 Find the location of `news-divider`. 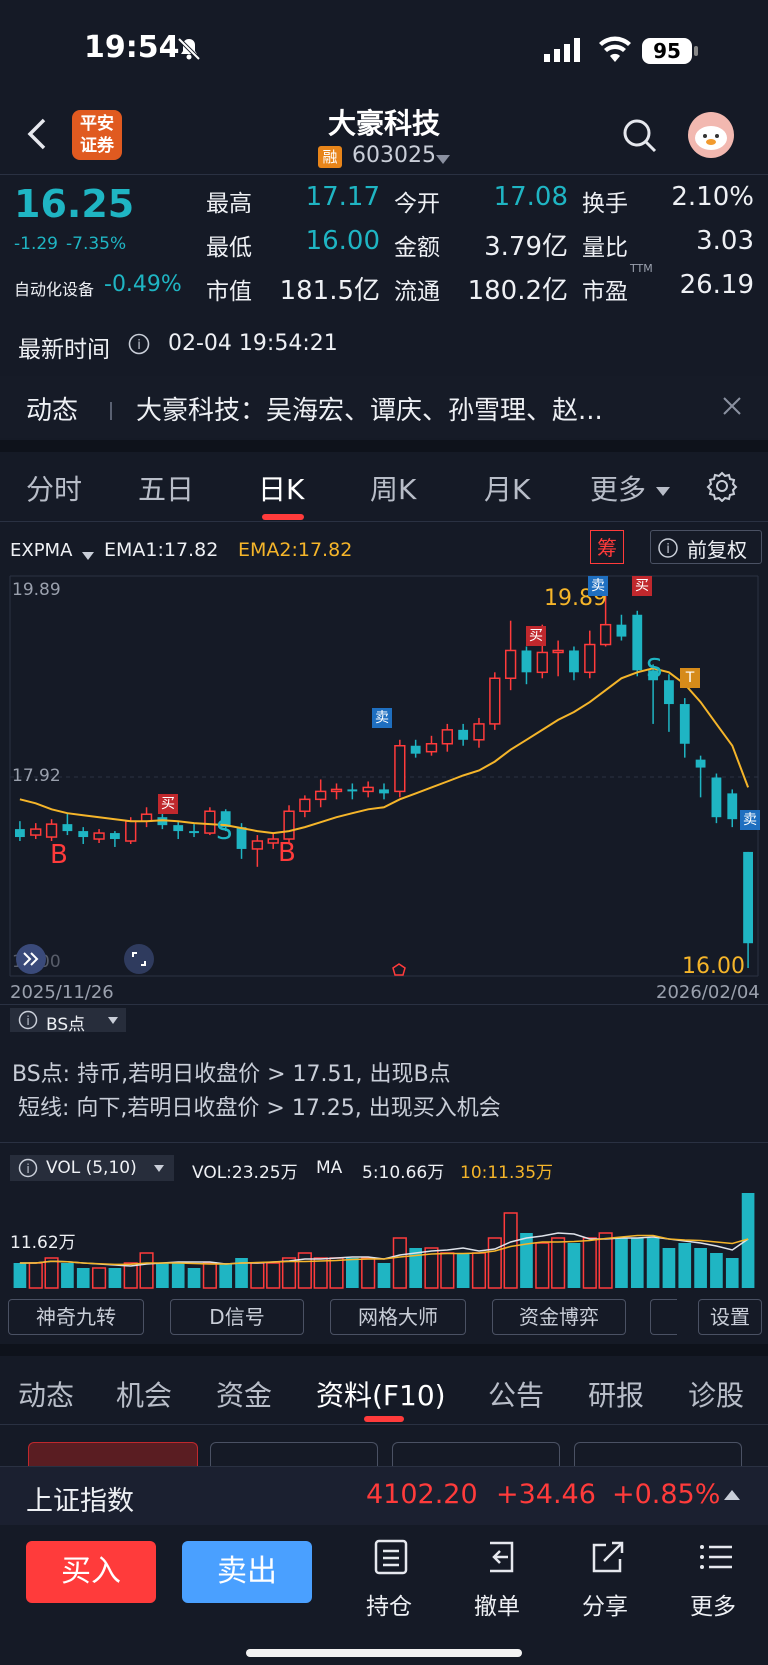

news-divider is located at coordinates (111, 411).